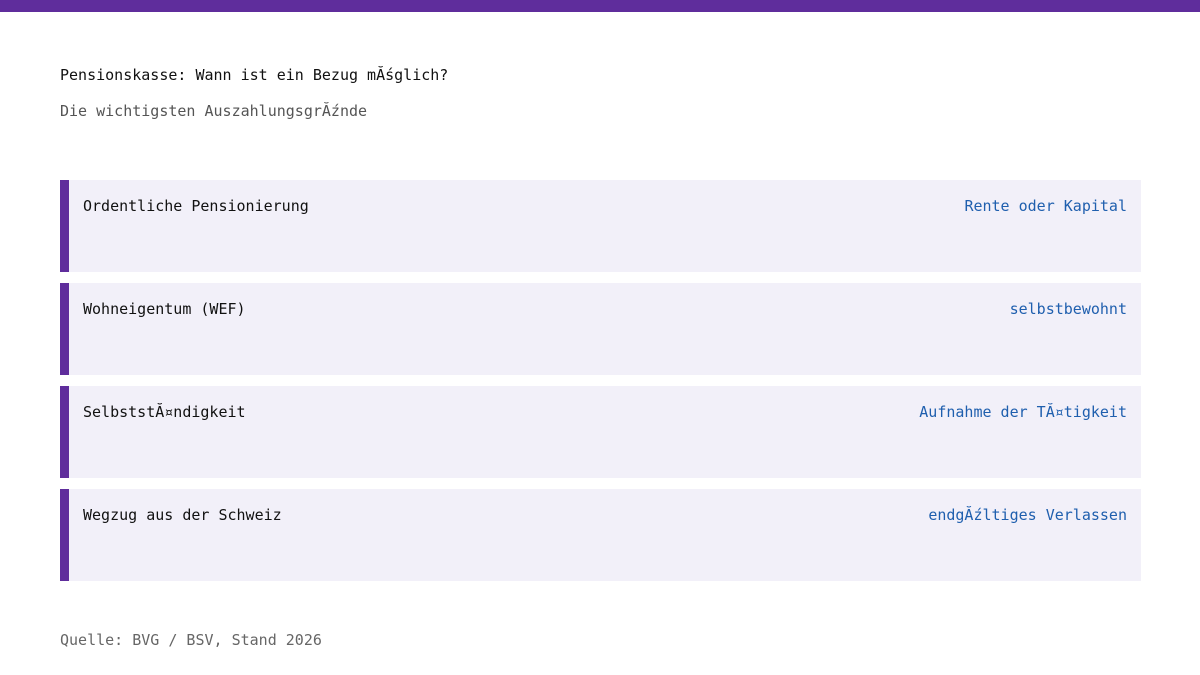 This screenshot has width=1200, height=675. I want to click on list-item: Wohneigentum (WEF) selbstbewohnt, so click(600, 329).